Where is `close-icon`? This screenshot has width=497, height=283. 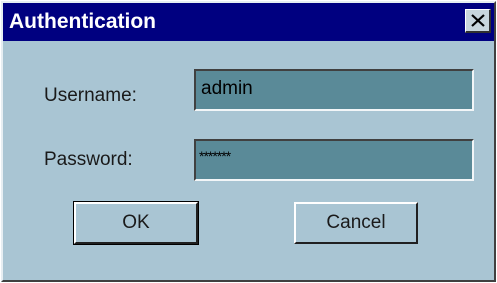 close-icon is located at coordinates (478, 20).